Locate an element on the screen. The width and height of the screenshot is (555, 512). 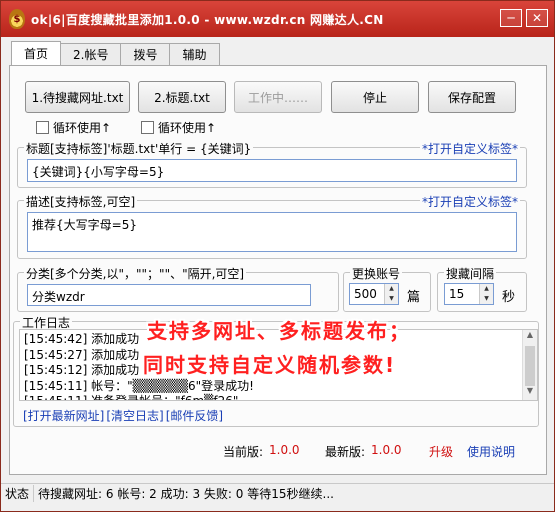
scroll-thumb is located at coordinates (530, 366).